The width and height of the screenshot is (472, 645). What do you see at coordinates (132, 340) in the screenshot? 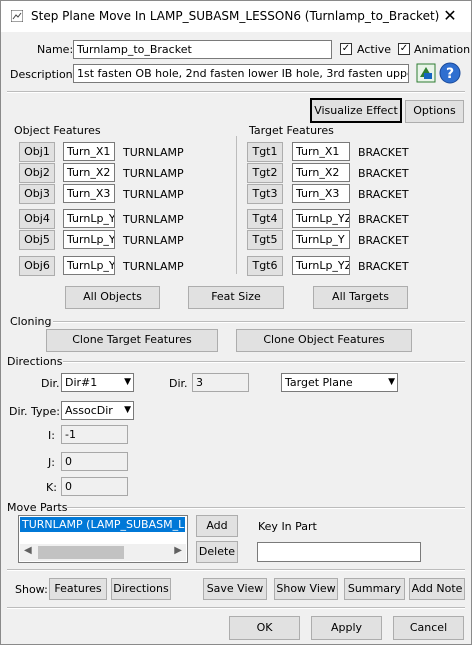
I see `clone-target-features-button: Clone Target Features` at bounding box center [132, 340].